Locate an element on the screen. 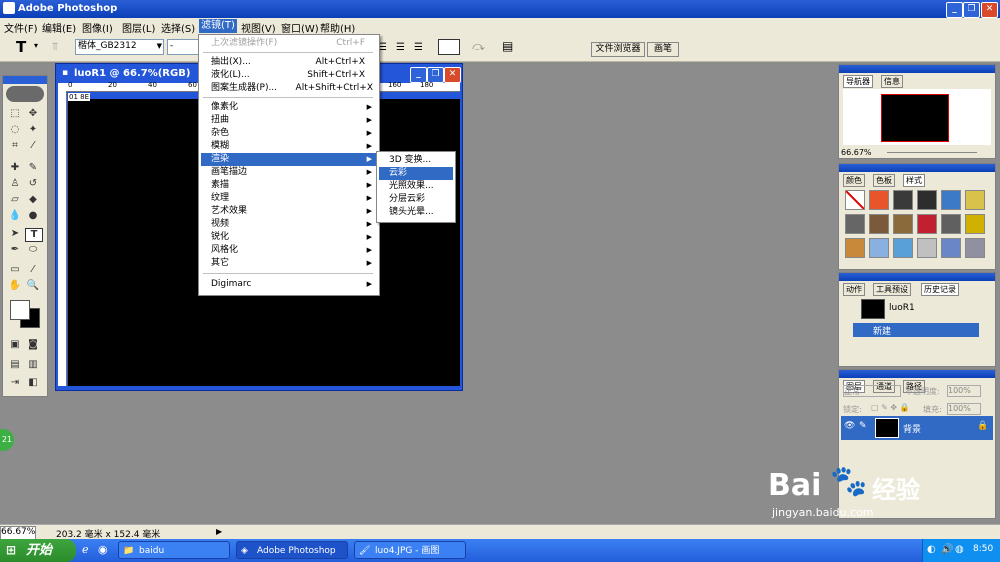 Image resolution: width=1000 pixels, height=562 pixels. quick-mask-icon: ◙ is located at coordinates (33, 345).